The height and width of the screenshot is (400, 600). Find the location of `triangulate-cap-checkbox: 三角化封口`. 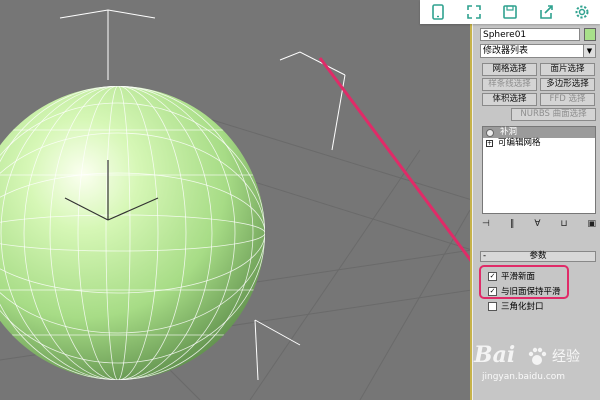

triangulate-cap-checkbox: 三角化封口 is located at coordinates (516, 306).